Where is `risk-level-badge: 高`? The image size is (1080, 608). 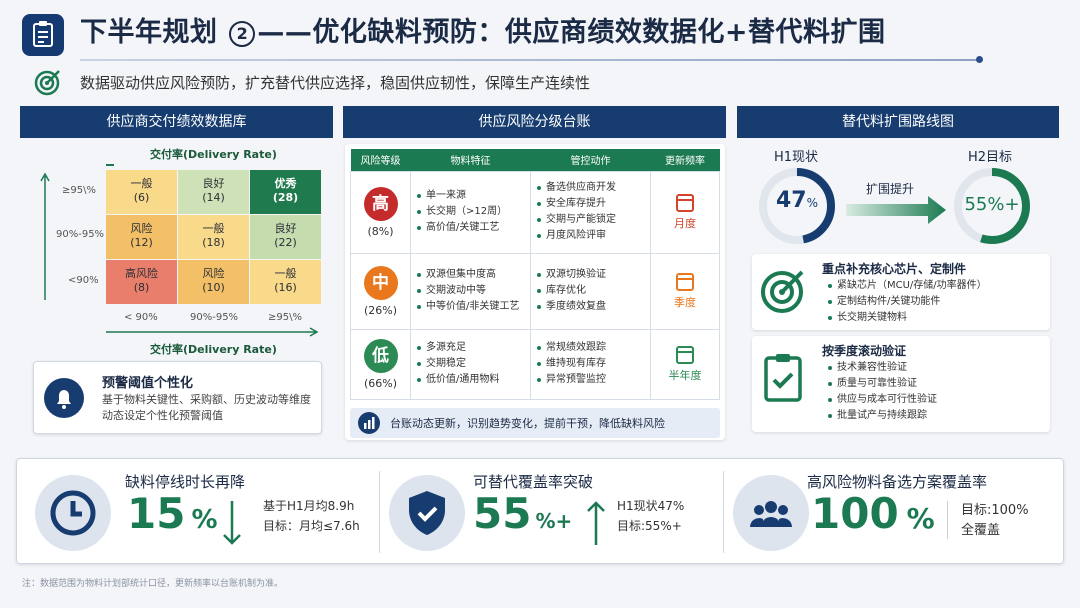
risk-level-badge: 高 is located at coordinates (380, 203).